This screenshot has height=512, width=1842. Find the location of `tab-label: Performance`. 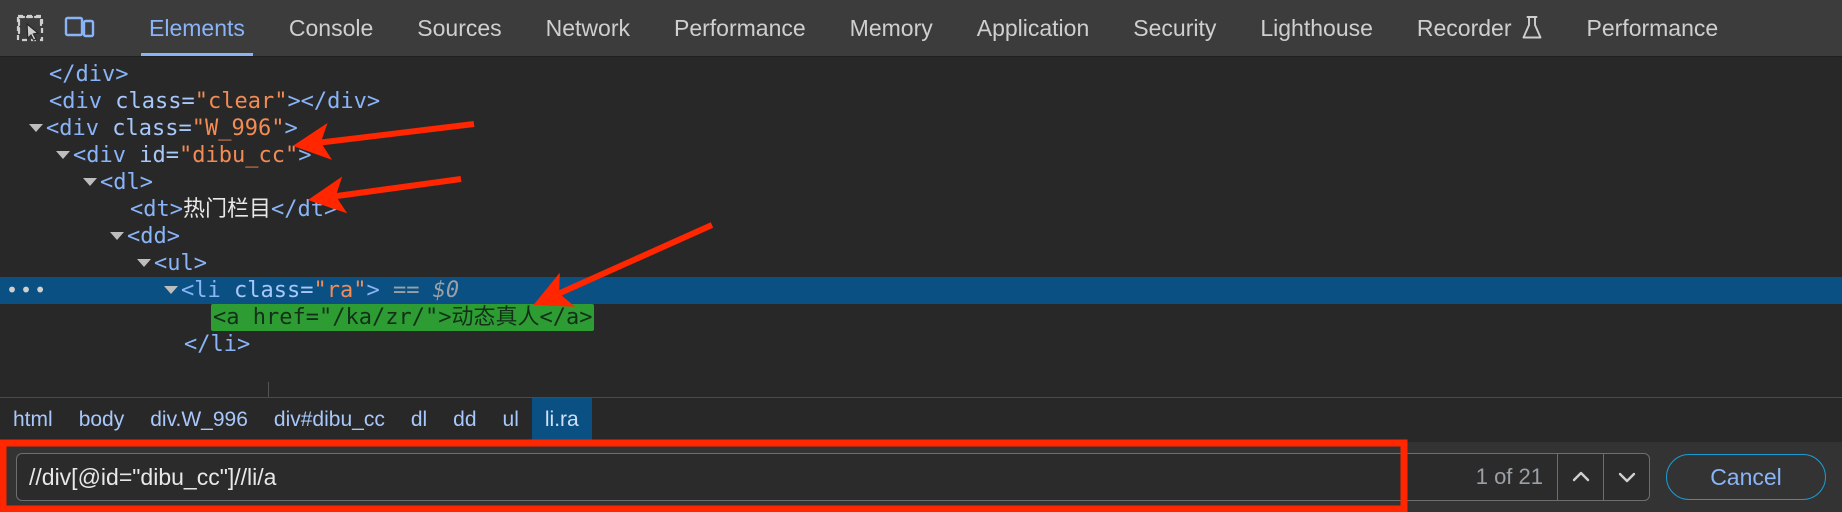

tab-label: Performance is located at coordinates (1652, 27).